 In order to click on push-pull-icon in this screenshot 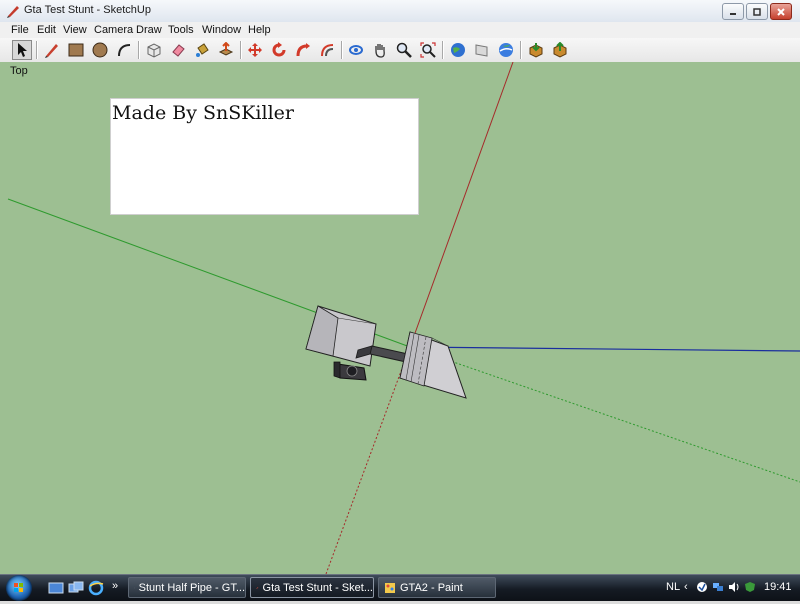, I will do `click(226, 49)`.